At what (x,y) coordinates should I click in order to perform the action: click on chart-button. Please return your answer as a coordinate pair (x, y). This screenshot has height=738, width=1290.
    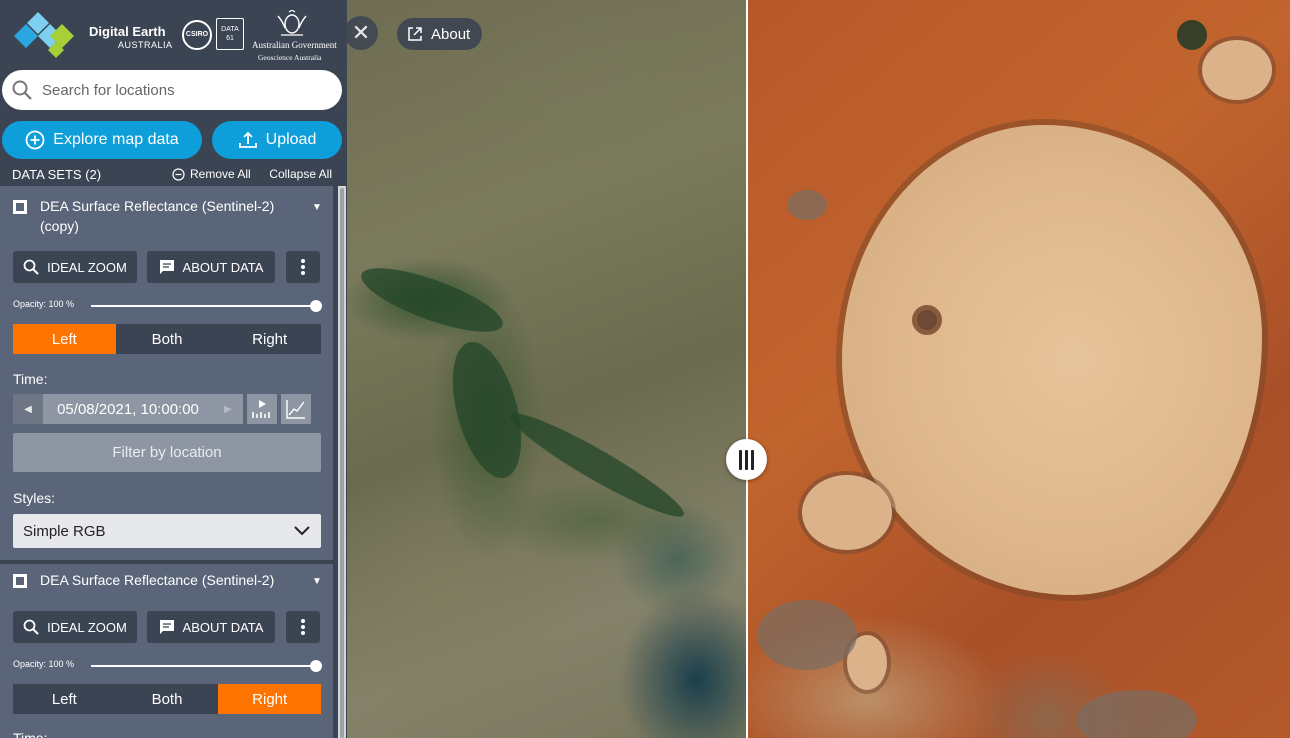
    Looking at the image, I should click on (296, 409).